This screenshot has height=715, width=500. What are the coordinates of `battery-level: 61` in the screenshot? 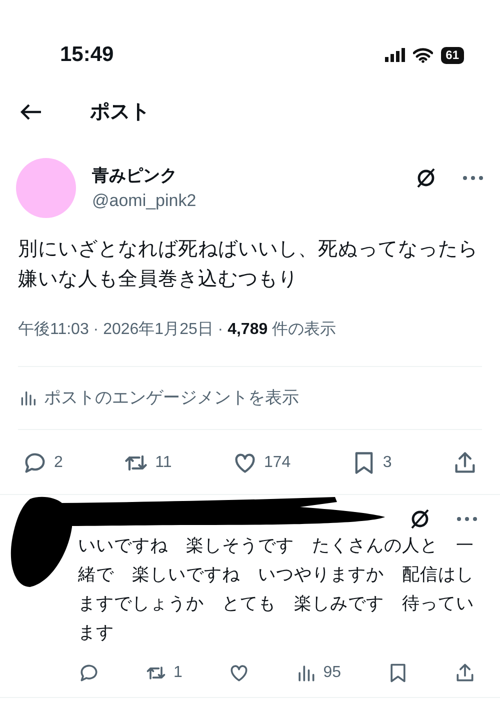 It's located at (452, 55).